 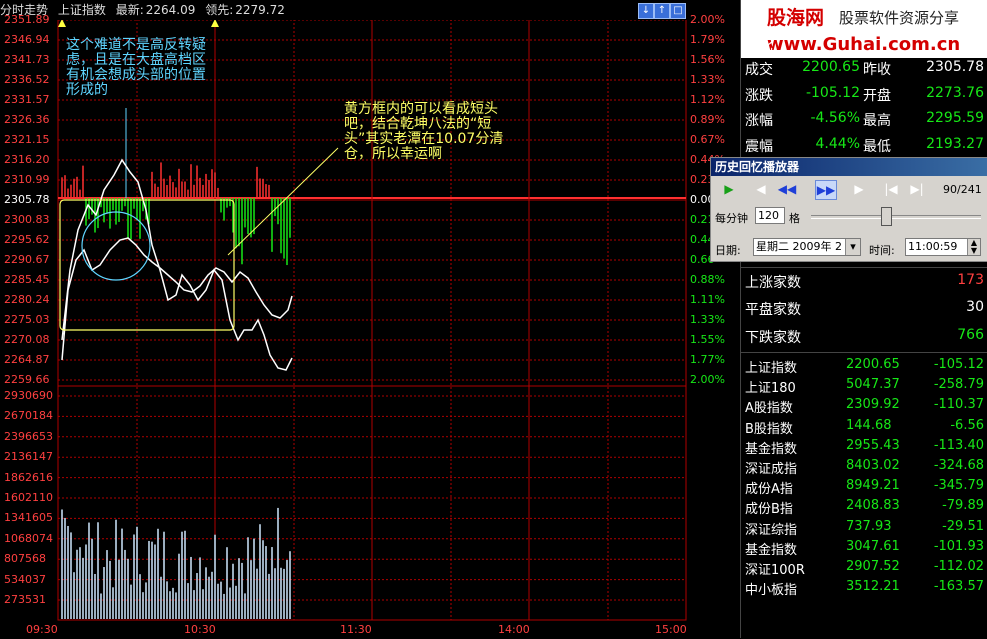 What do you see at coordinates (891, 189) in the screenshot?
I see `go-start-icon: |◀` at bounding box center [891, 189].